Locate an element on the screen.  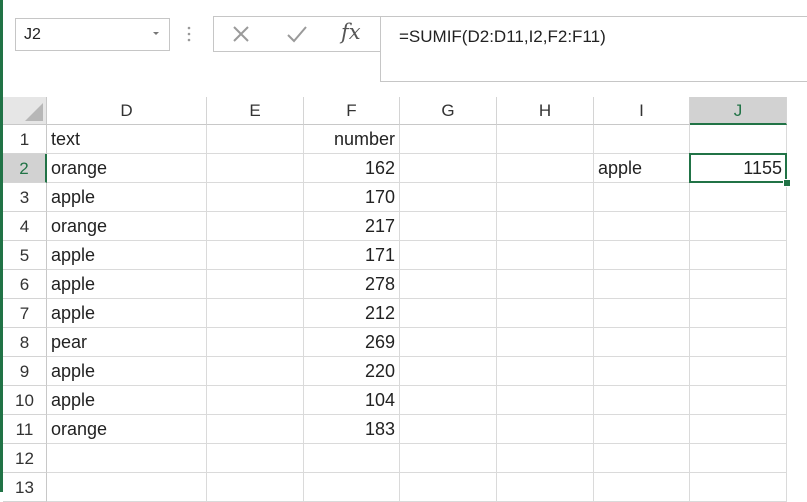
cell-e10 is located at coordinates (255, 400).